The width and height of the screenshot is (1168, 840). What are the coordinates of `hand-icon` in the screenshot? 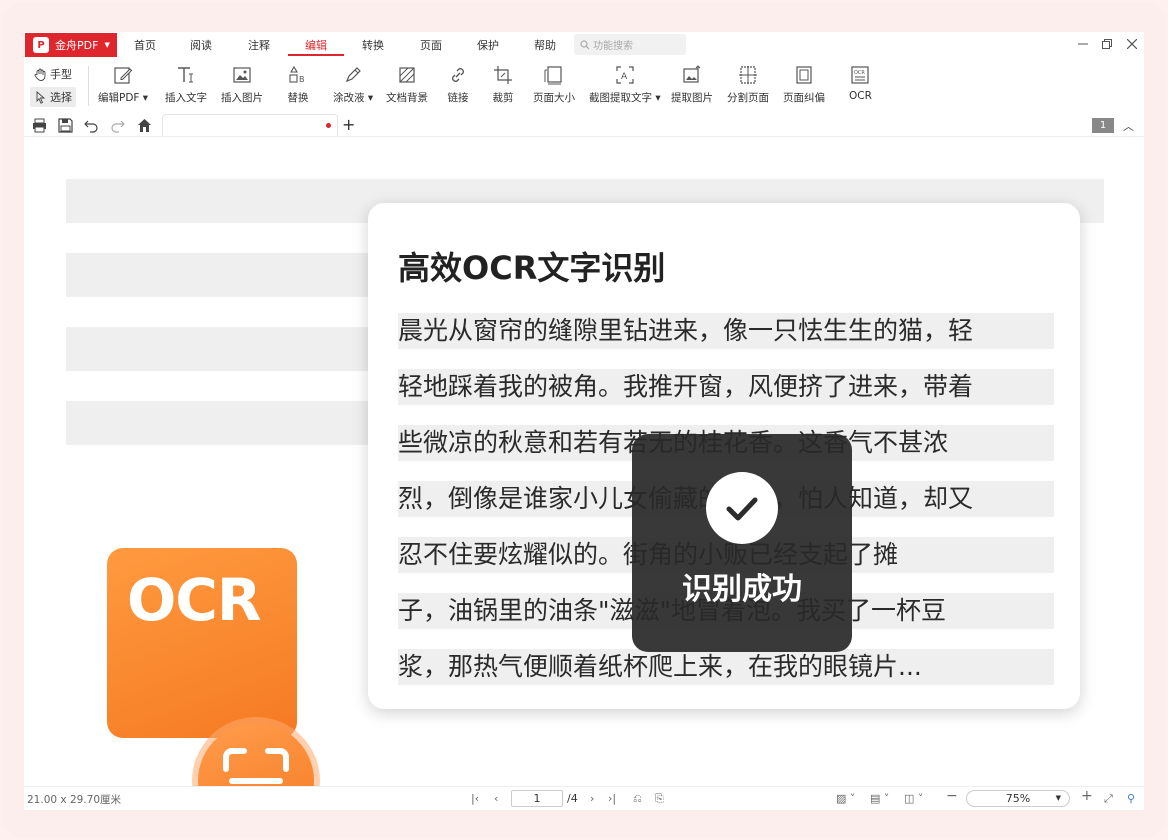 It's located at (40, 74).